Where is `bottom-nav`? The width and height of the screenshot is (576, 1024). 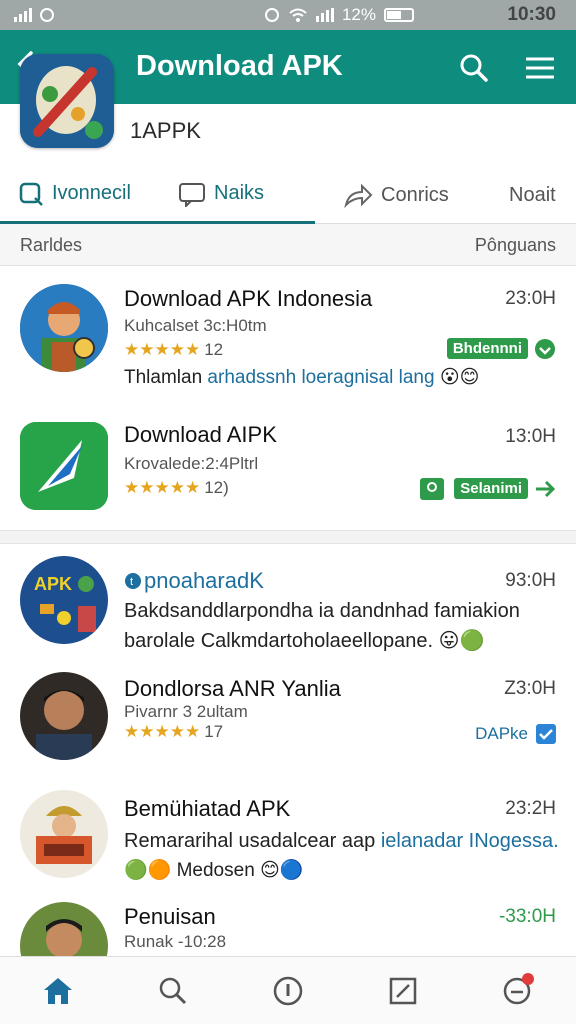
bottom-nav is located at coordinates (288, 990).